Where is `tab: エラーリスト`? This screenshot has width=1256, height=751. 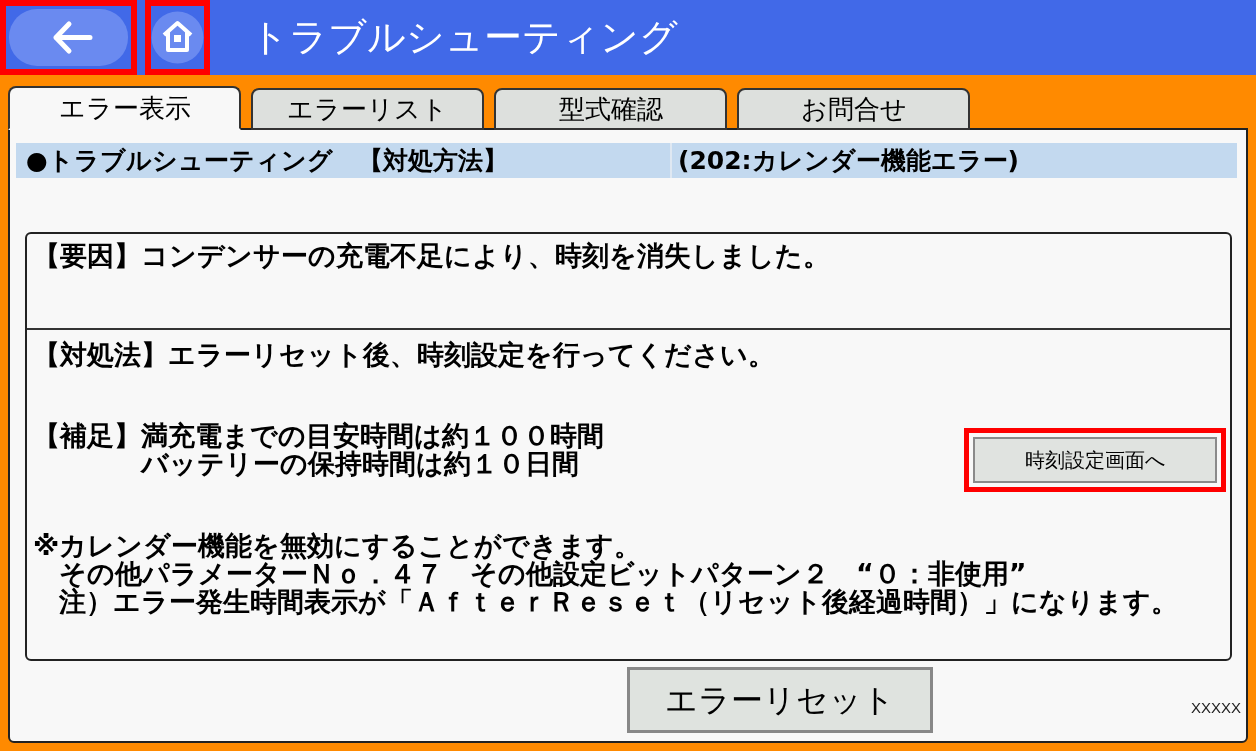 tab: エラーリスト is located at coordinates (367, 109).